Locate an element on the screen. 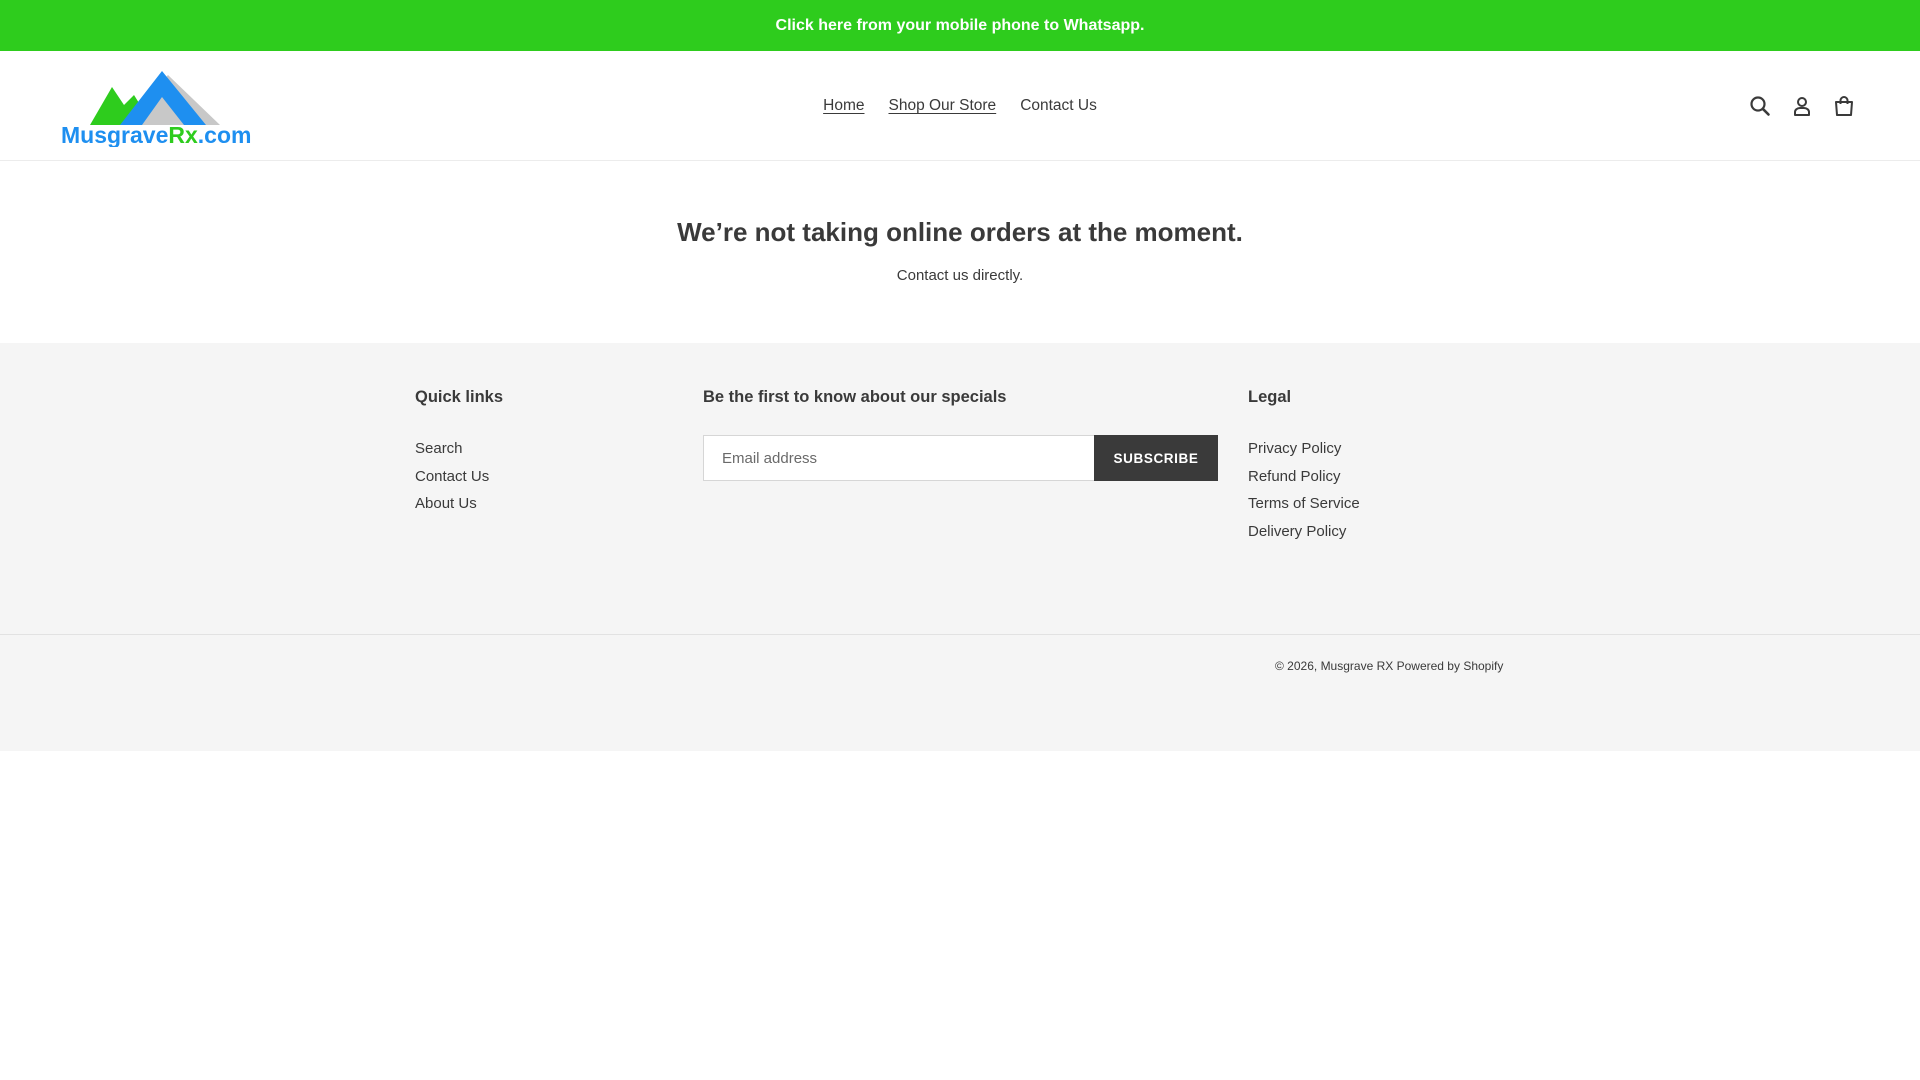 This screenshot has width=1920, height=1080. nav-contact-us: Contact Us is located at coordinates (1058, 106).